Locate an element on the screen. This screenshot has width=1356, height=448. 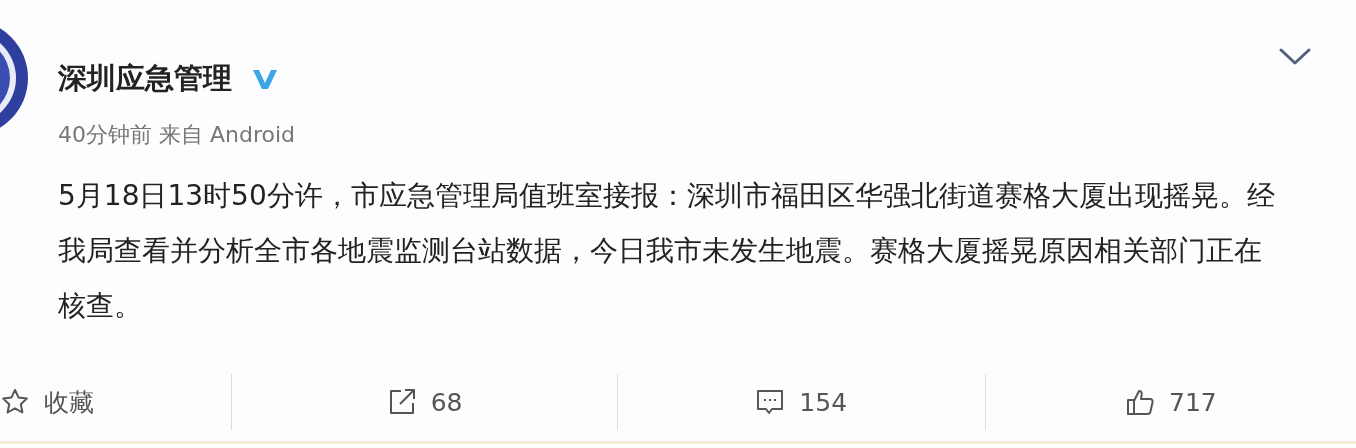
favorite-button: 收藏 is located at coordinates (47, 402).